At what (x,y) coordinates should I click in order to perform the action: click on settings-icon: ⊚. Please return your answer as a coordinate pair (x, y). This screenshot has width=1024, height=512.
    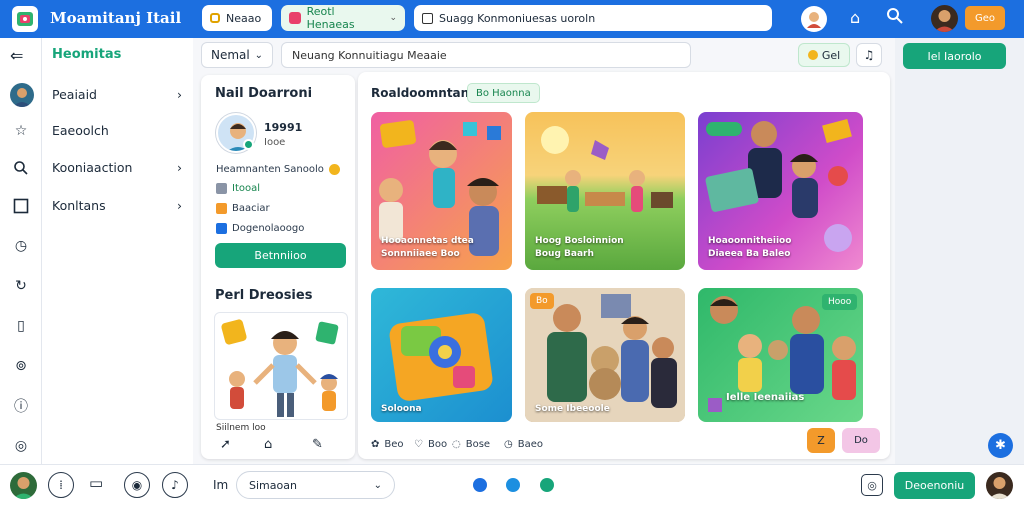
    Looking at the image, I should click on (21, 366).